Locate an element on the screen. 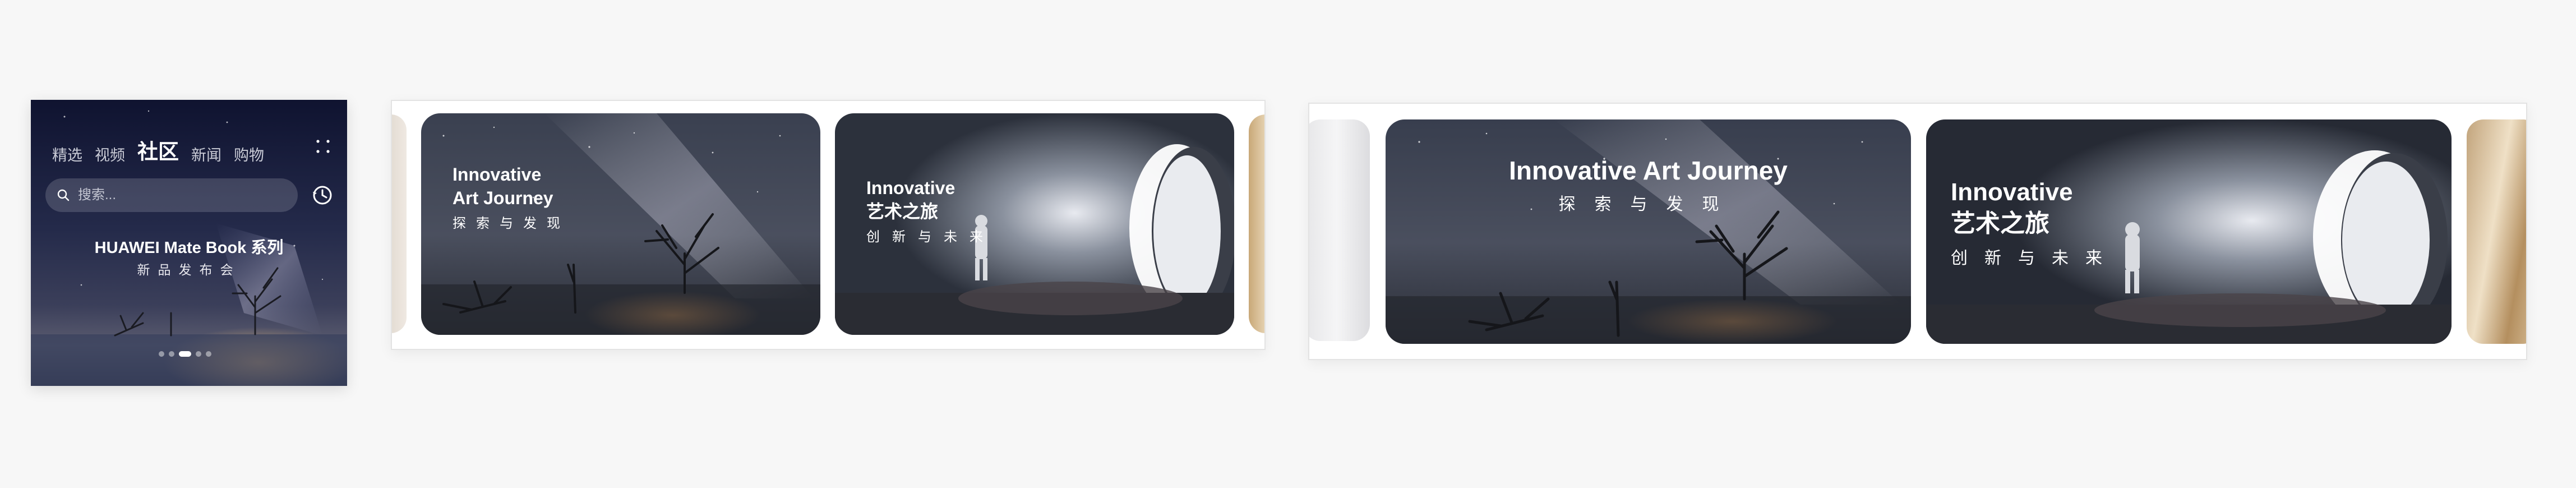  card-title-line-2: Art Journey is located at coordinates (503, 198).